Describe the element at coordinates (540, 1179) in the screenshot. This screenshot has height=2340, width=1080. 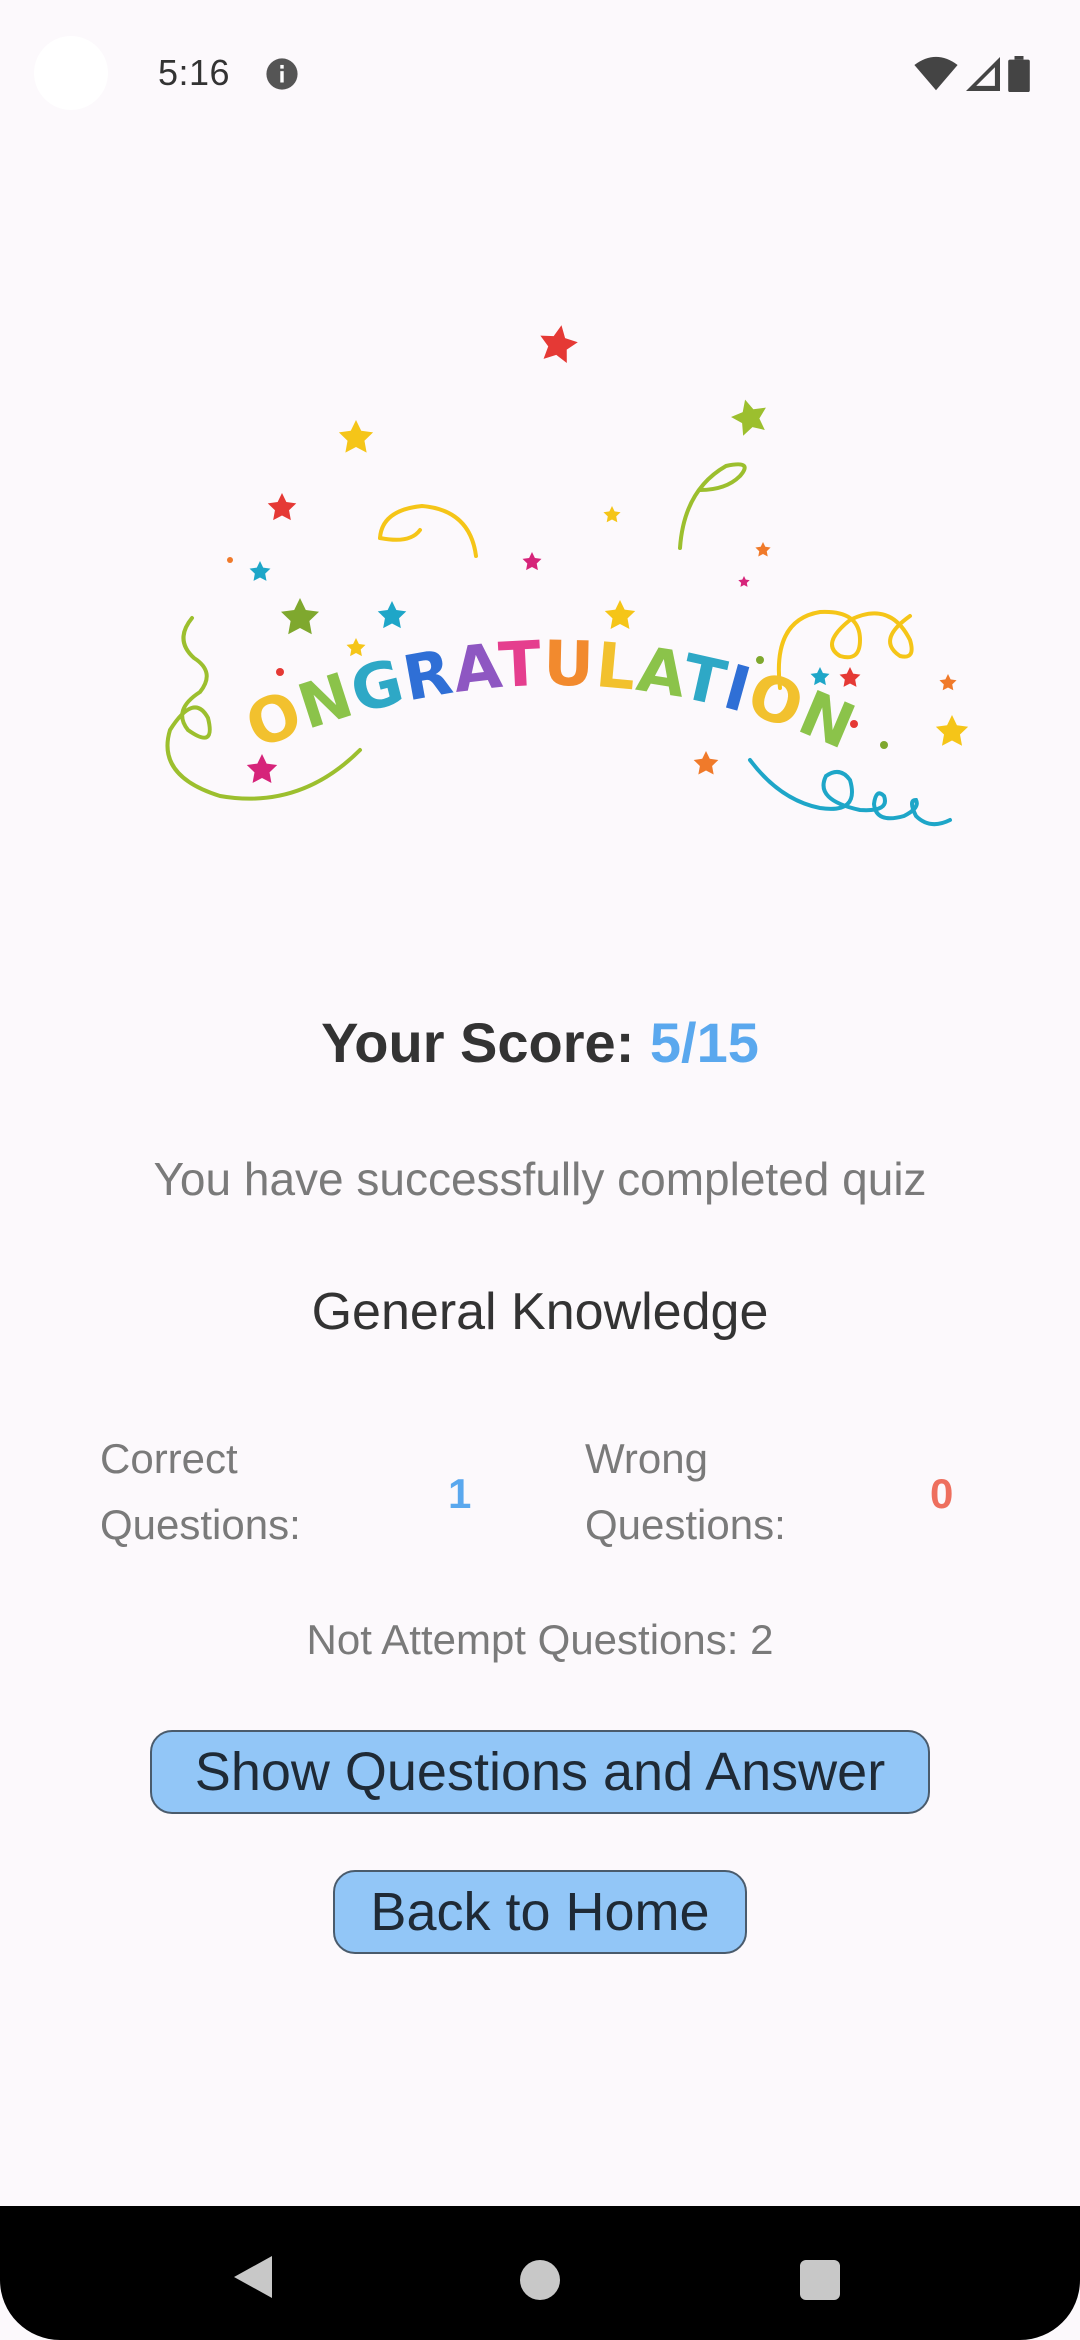
I see `completed-message: You have successfully completed quiz` at that location.